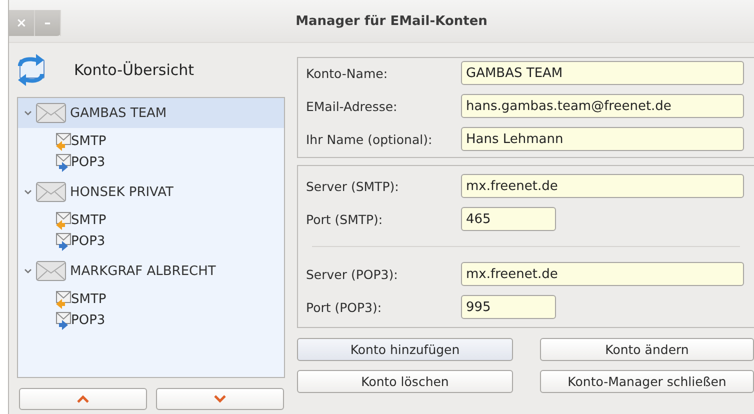  I want to click on field-label: Port (SMTP):, so click(344, 219).